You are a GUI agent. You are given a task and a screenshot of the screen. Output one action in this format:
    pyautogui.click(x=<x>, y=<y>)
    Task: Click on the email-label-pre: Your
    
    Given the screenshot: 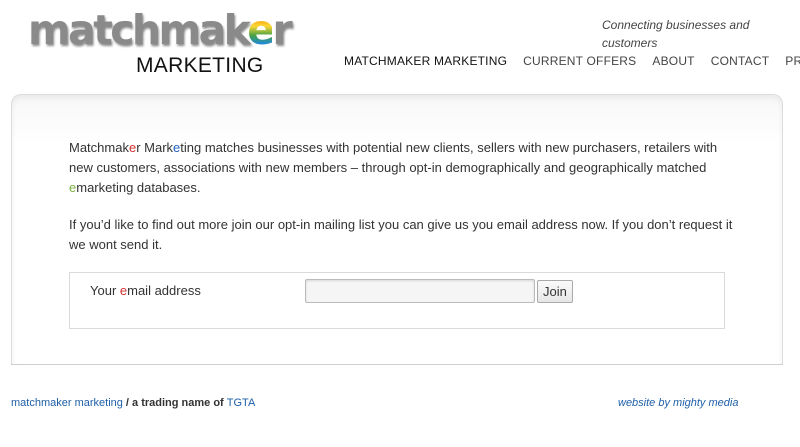 What is the action you would take?
    pyautogui.click(x=105, y=290)
    